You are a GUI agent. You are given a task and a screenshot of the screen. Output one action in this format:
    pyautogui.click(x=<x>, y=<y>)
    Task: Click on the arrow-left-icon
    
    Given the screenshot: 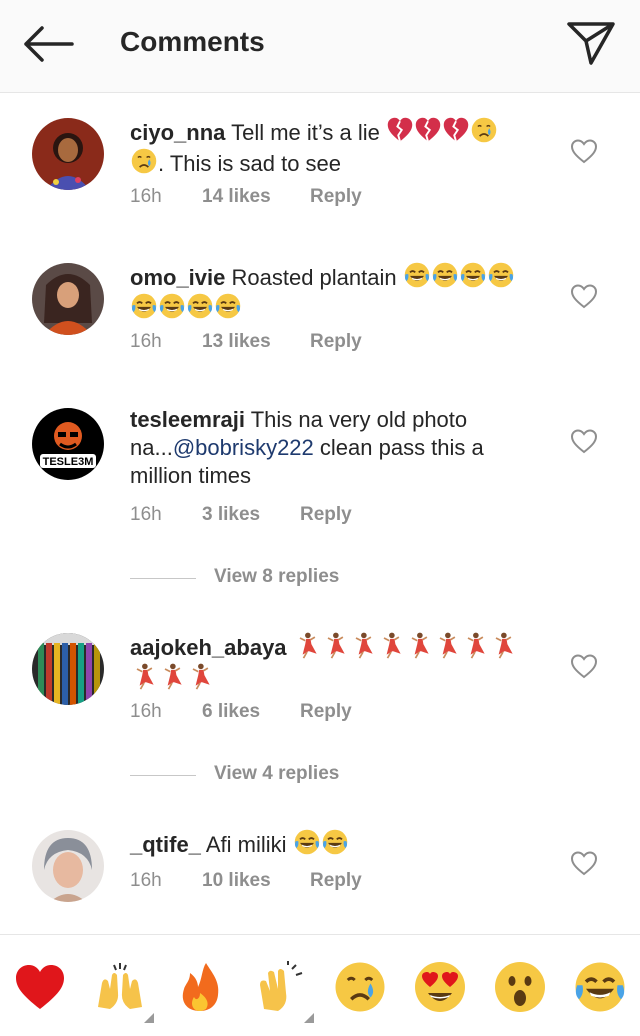 What is the action you would take?
    pyautogui.click(x=47, y=44)
    